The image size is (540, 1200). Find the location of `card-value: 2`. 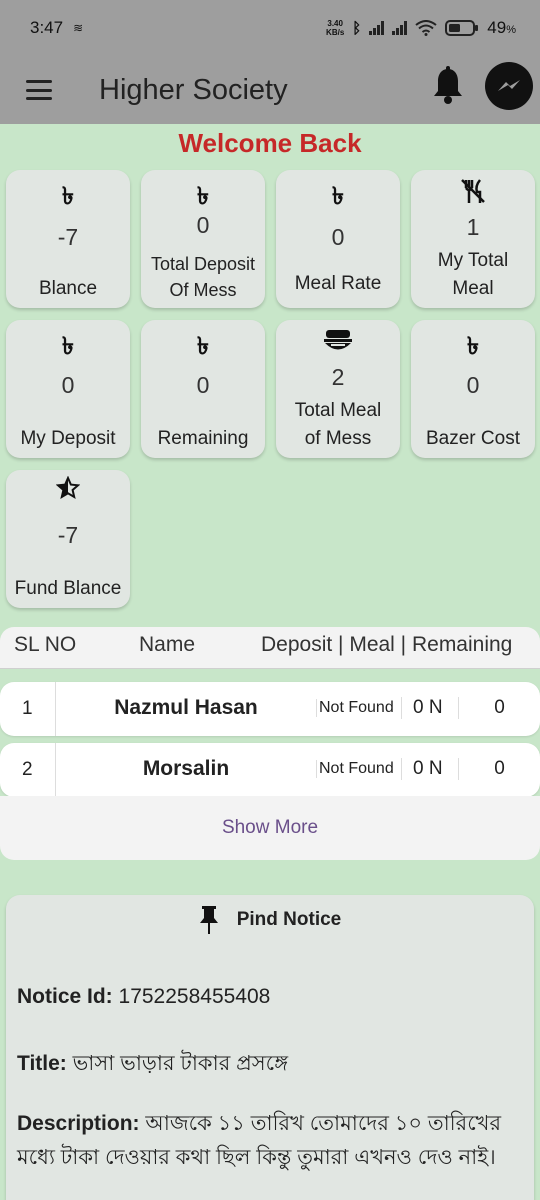

card-value: 2 is located at coordinates (338, 377).